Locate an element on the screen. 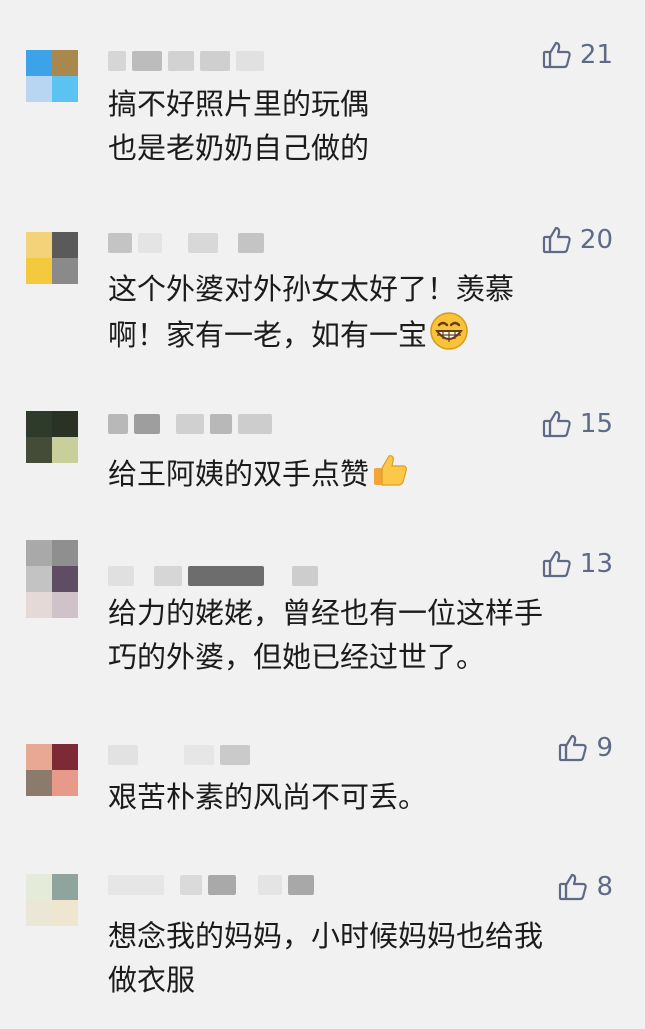  thumbs-up-emoji is located at coordinates (390, 476).